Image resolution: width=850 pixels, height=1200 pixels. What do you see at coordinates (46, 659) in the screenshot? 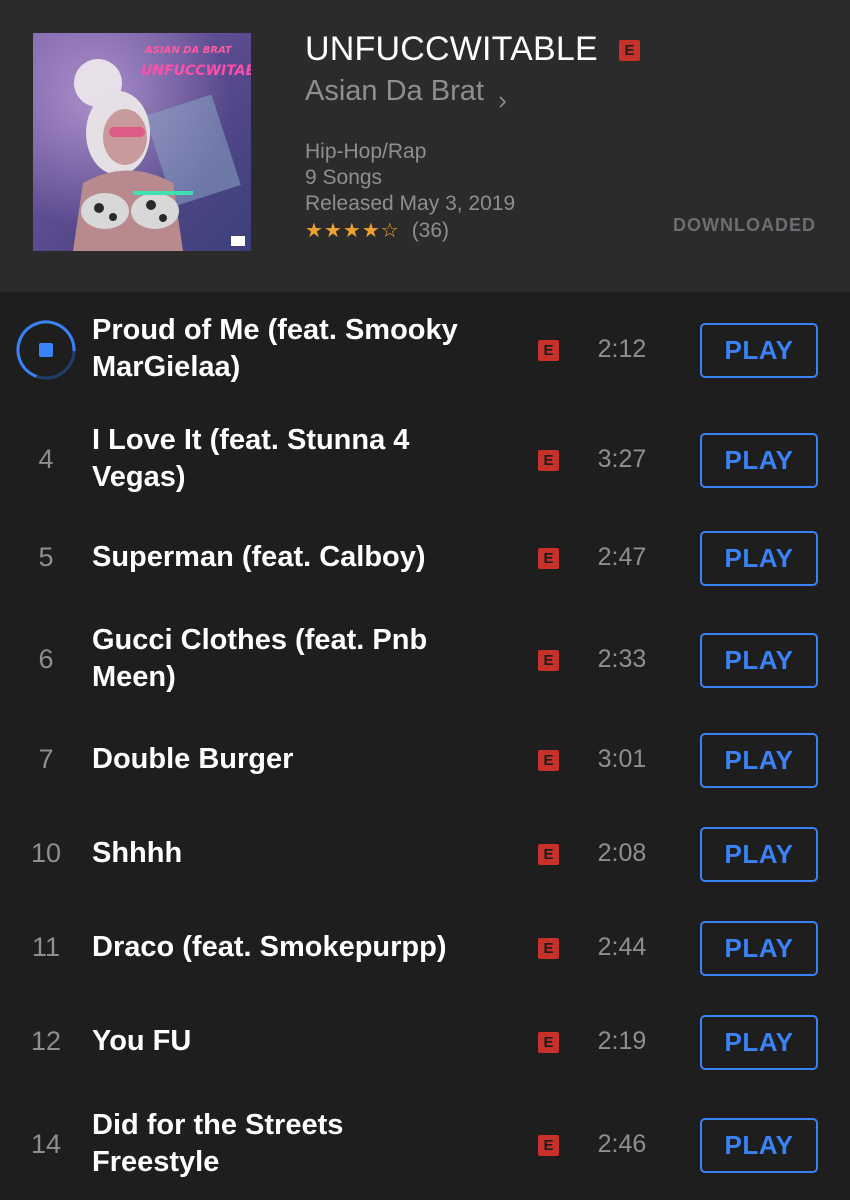
I see `track-number: 6` at bounding box center [46, 659].